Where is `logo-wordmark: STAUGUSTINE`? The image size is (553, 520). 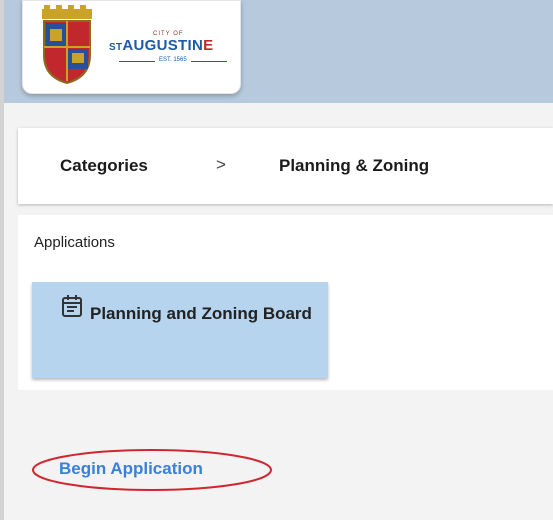 logo-wordmark: STAUGUSTINE is located at coordinates (161, 45).